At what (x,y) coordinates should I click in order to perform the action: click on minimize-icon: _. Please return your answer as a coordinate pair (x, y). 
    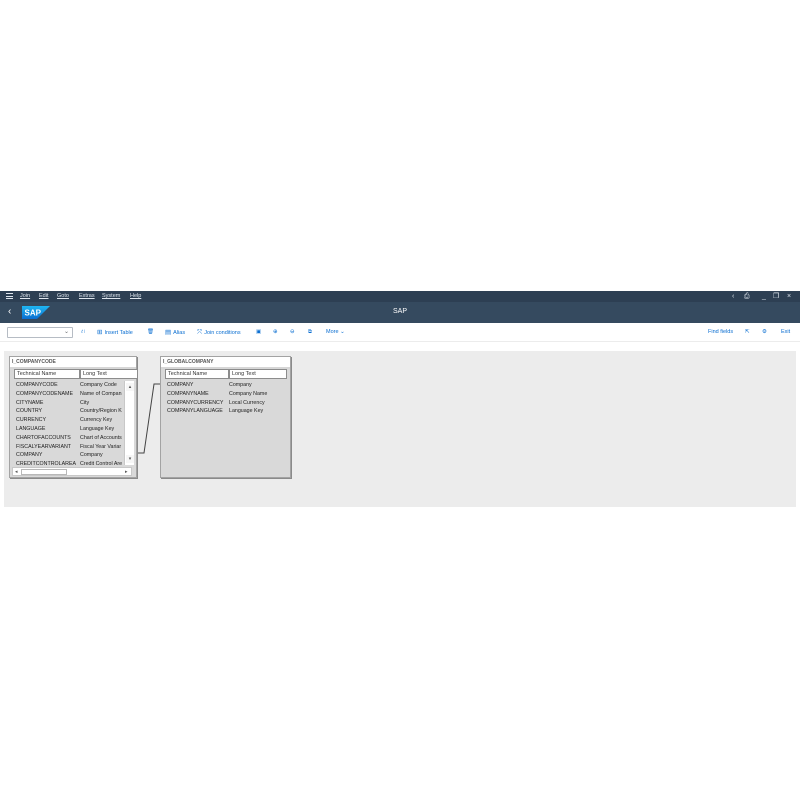
    Looking at the image, I should click on (764, 296).